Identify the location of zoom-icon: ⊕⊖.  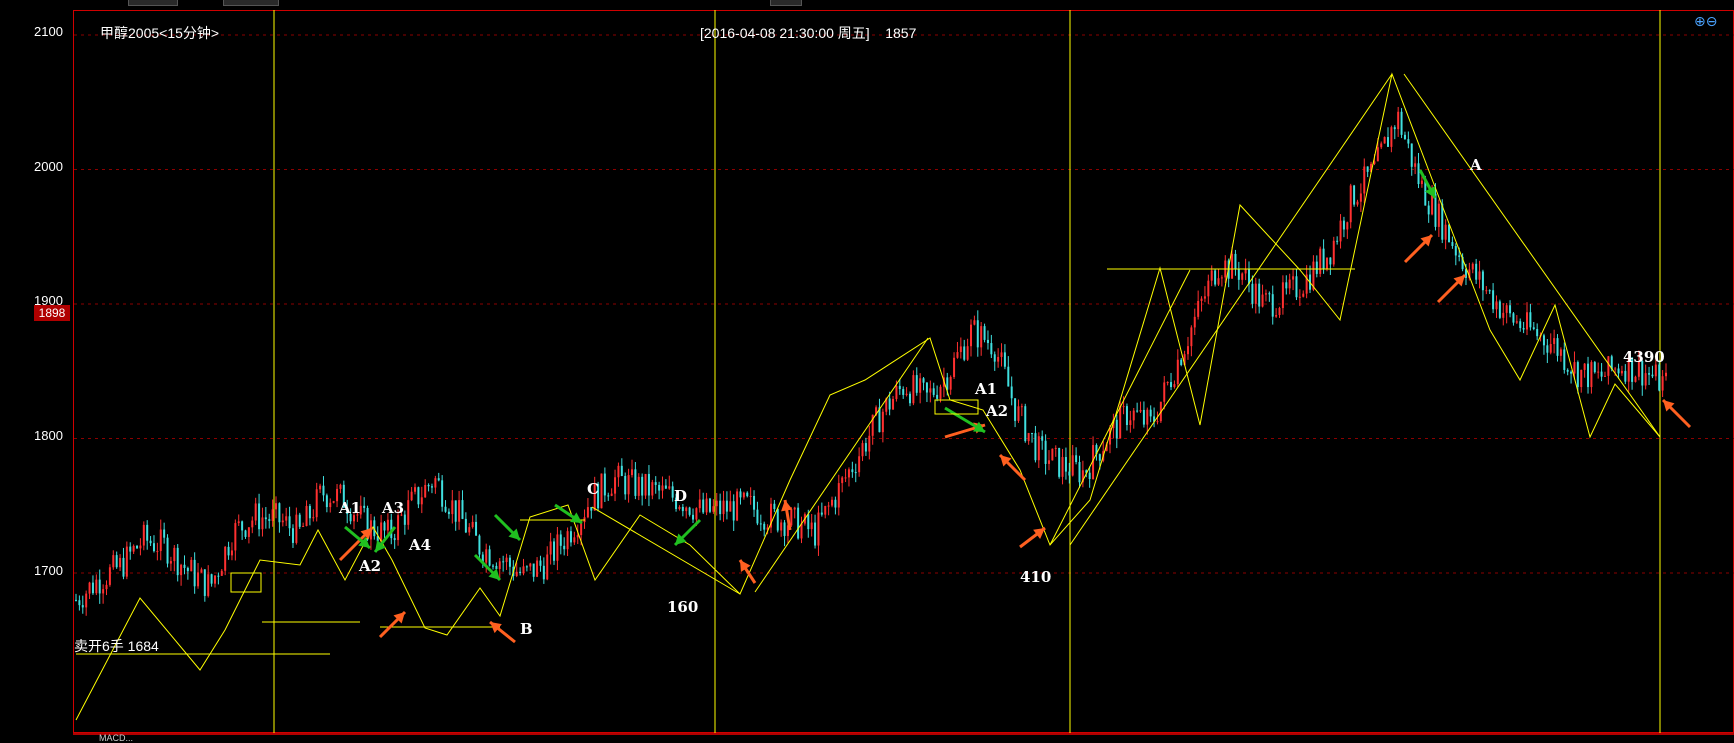
(1705, 22).